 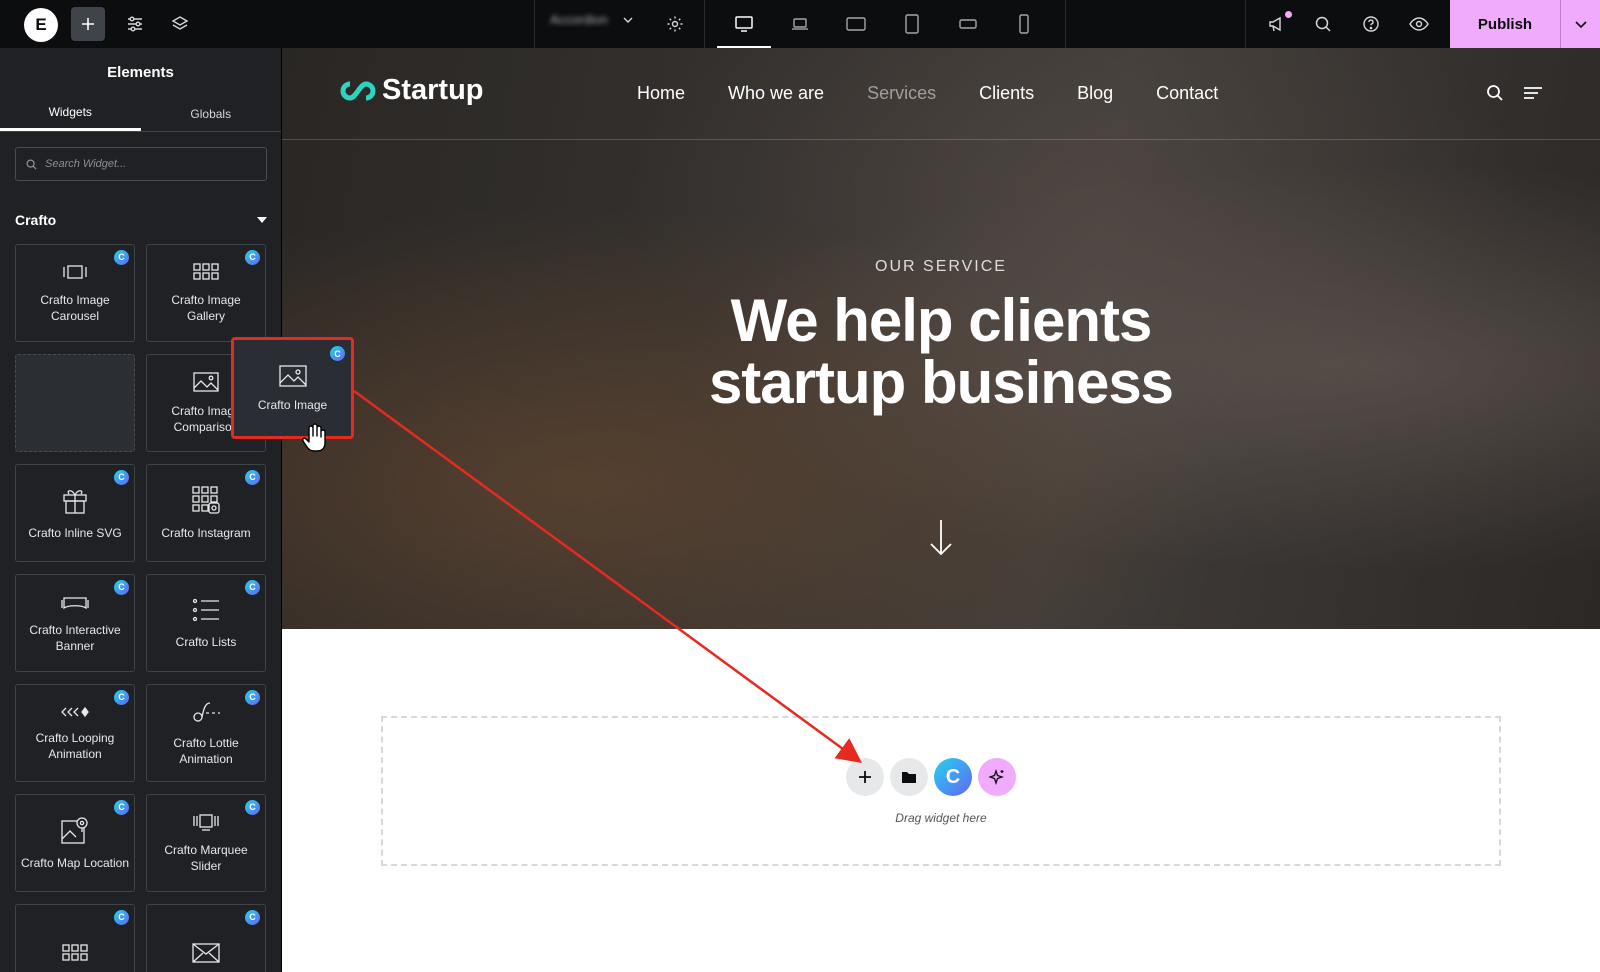 What do you see at coordinates (262, 220) in the screenshot?
I see `caret-down-icon` at bounding box center [262, 220].